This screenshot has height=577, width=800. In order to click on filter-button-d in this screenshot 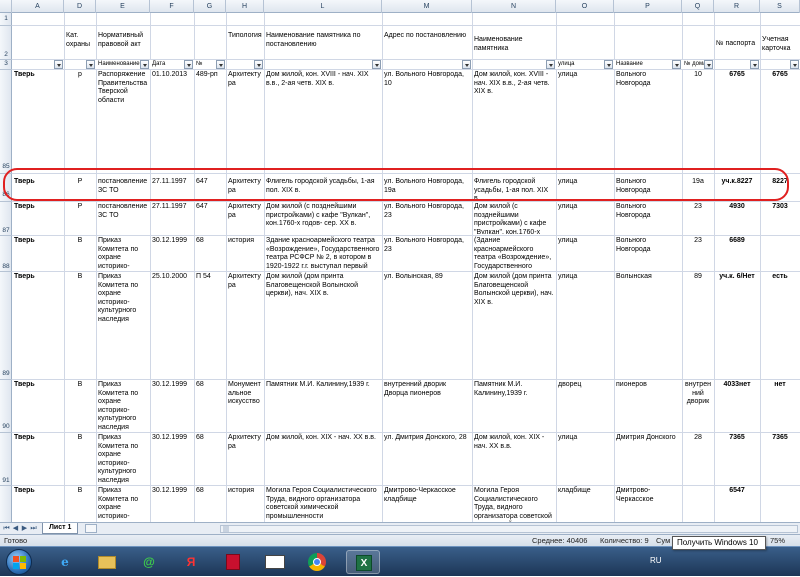, I will do `click(90, 64)`.